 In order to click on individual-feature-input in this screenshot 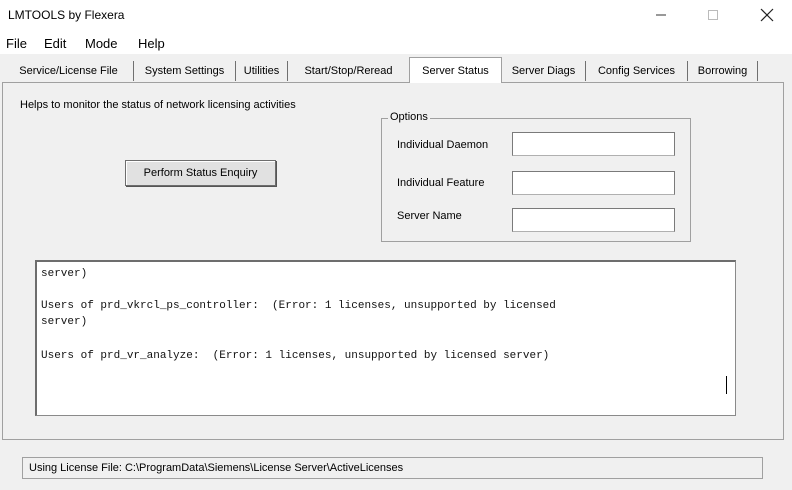, I will do `click(593, 183)`.